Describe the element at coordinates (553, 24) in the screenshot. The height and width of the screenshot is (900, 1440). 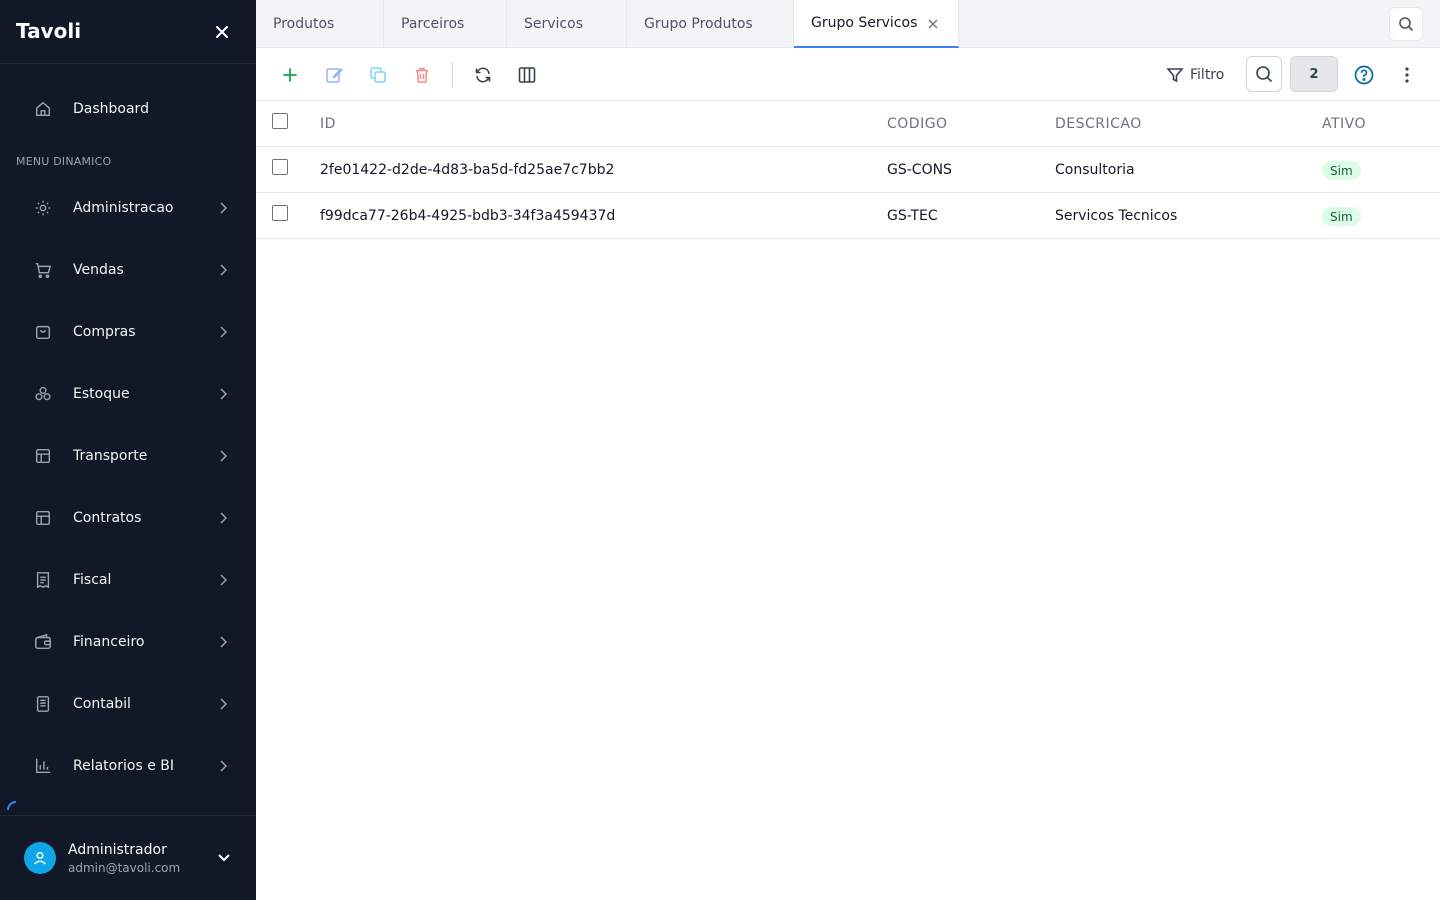
I see `tab-label: Servicos` at that location.